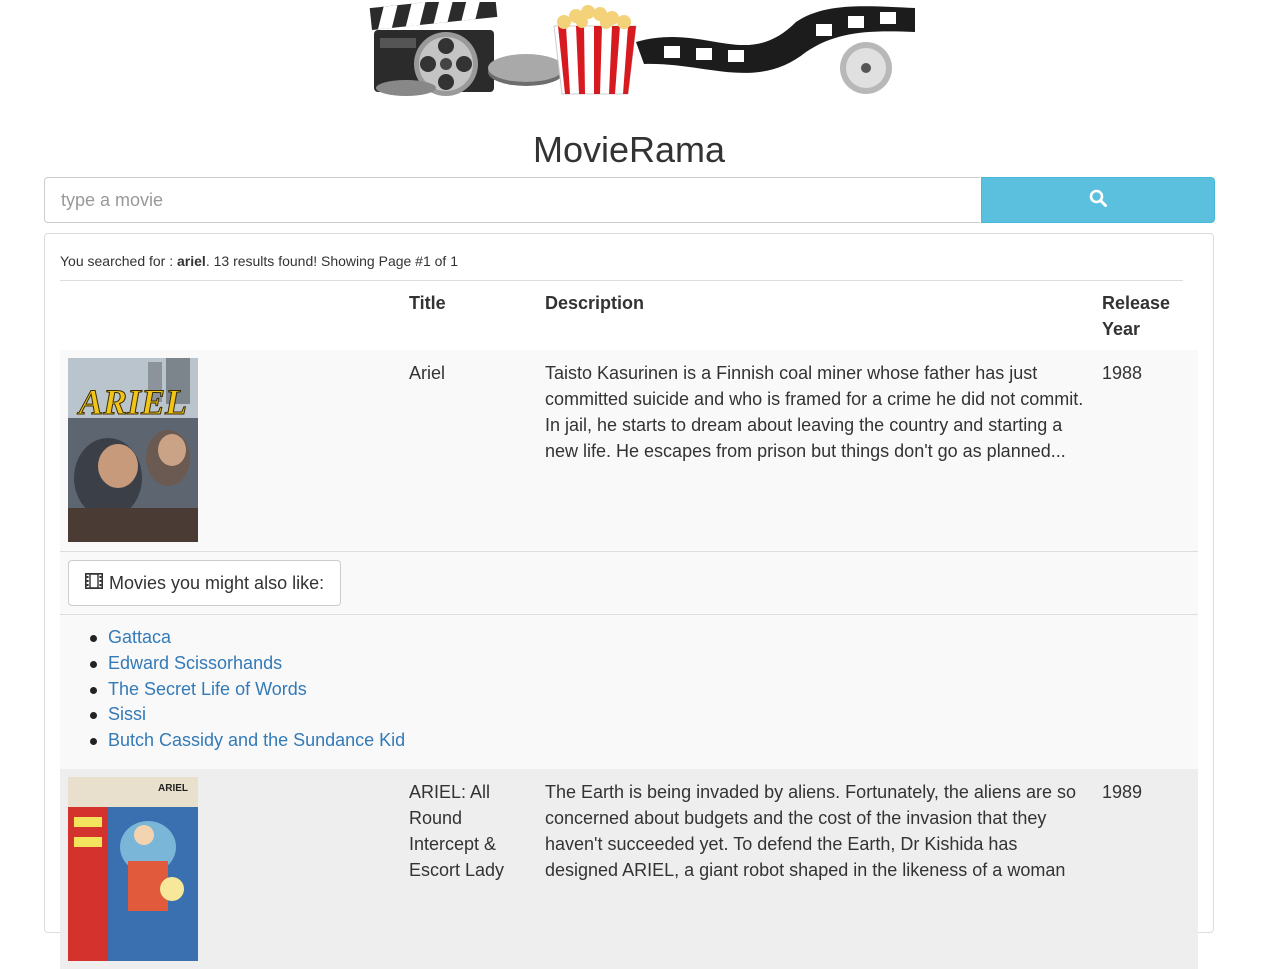 Image resolution: width=1274 pixels, height=969 pixels. What do you see at coordinates (139, 637) in the screenshot?
I see `suggestion-link: Gattaca` at bounding box center [139, 637].